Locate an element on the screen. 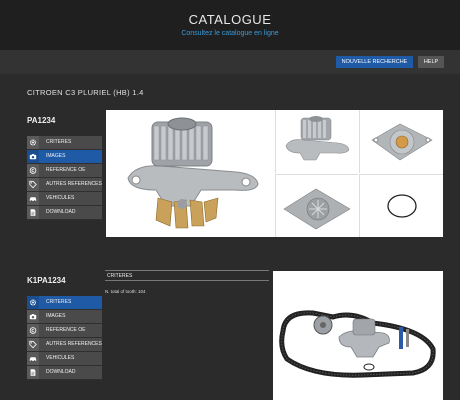 The image size is (460, 400). new-search-button: NOUVELLE RECHERCHE is located at coordinates (374, 62).